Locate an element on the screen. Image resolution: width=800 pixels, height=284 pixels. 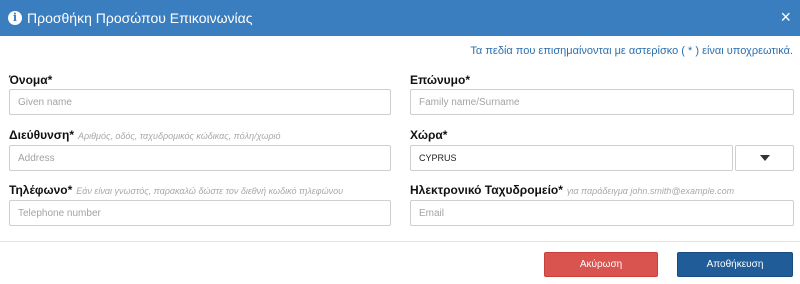
save-button-label: Αποθήκευση is located at coordinates (735, 264).